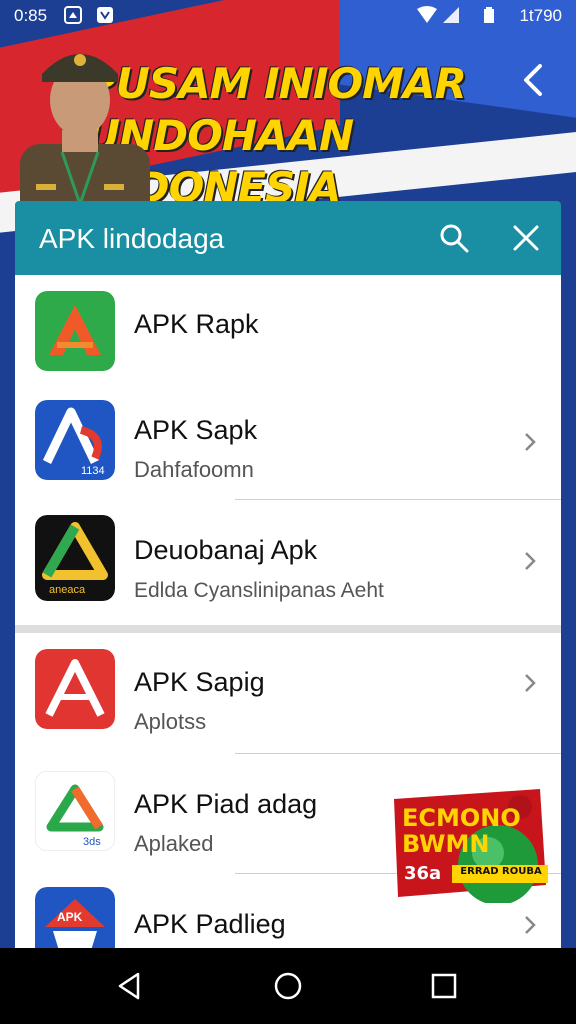 This screenshot has width=576, height=1024. What do you see at coordinates (31, 15) in the screenshot?
I see `status-time: 0:85` at bounding box center [31, 15].